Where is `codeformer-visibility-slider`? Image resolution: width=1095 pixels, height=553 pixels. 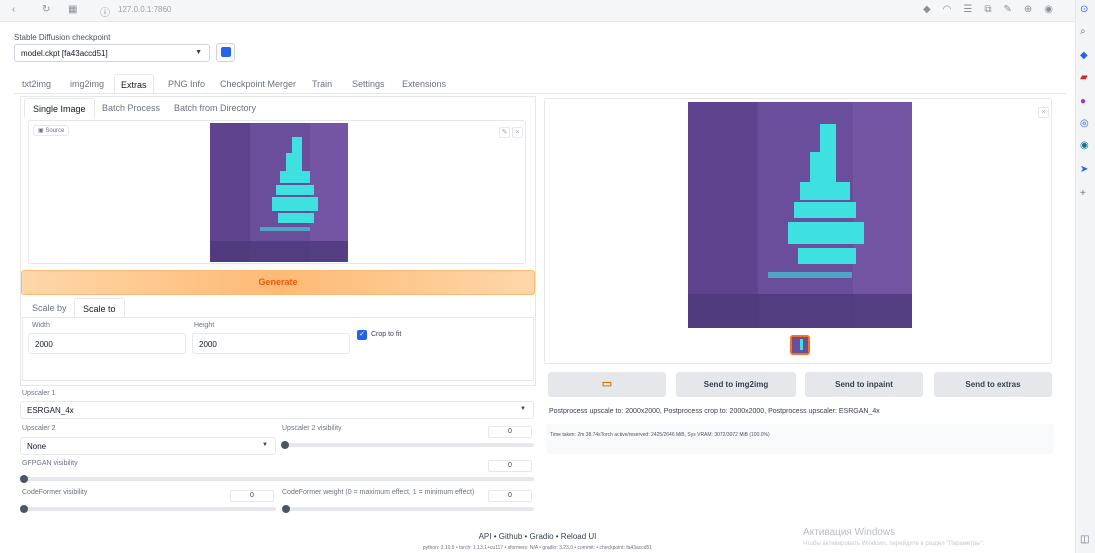
codeformer-visibility-slider is located at coordinates (148, 509).